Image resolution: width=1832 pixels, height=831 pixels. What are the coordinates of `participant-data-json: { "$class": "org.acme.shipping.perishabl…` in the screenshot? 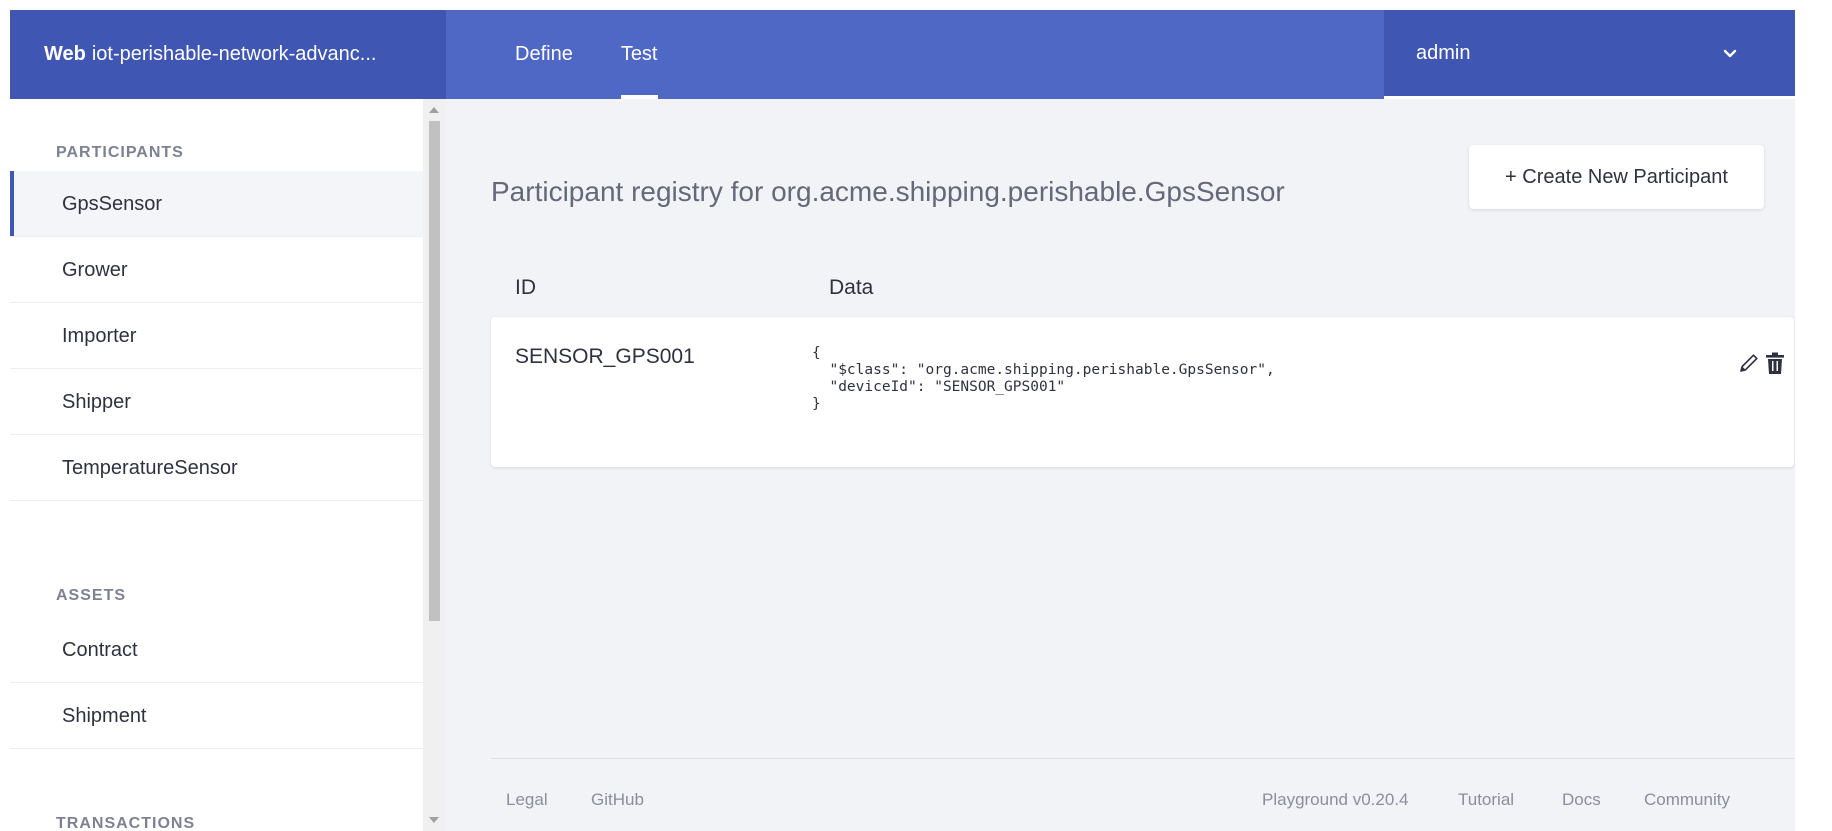 It's located at (1043, 378).